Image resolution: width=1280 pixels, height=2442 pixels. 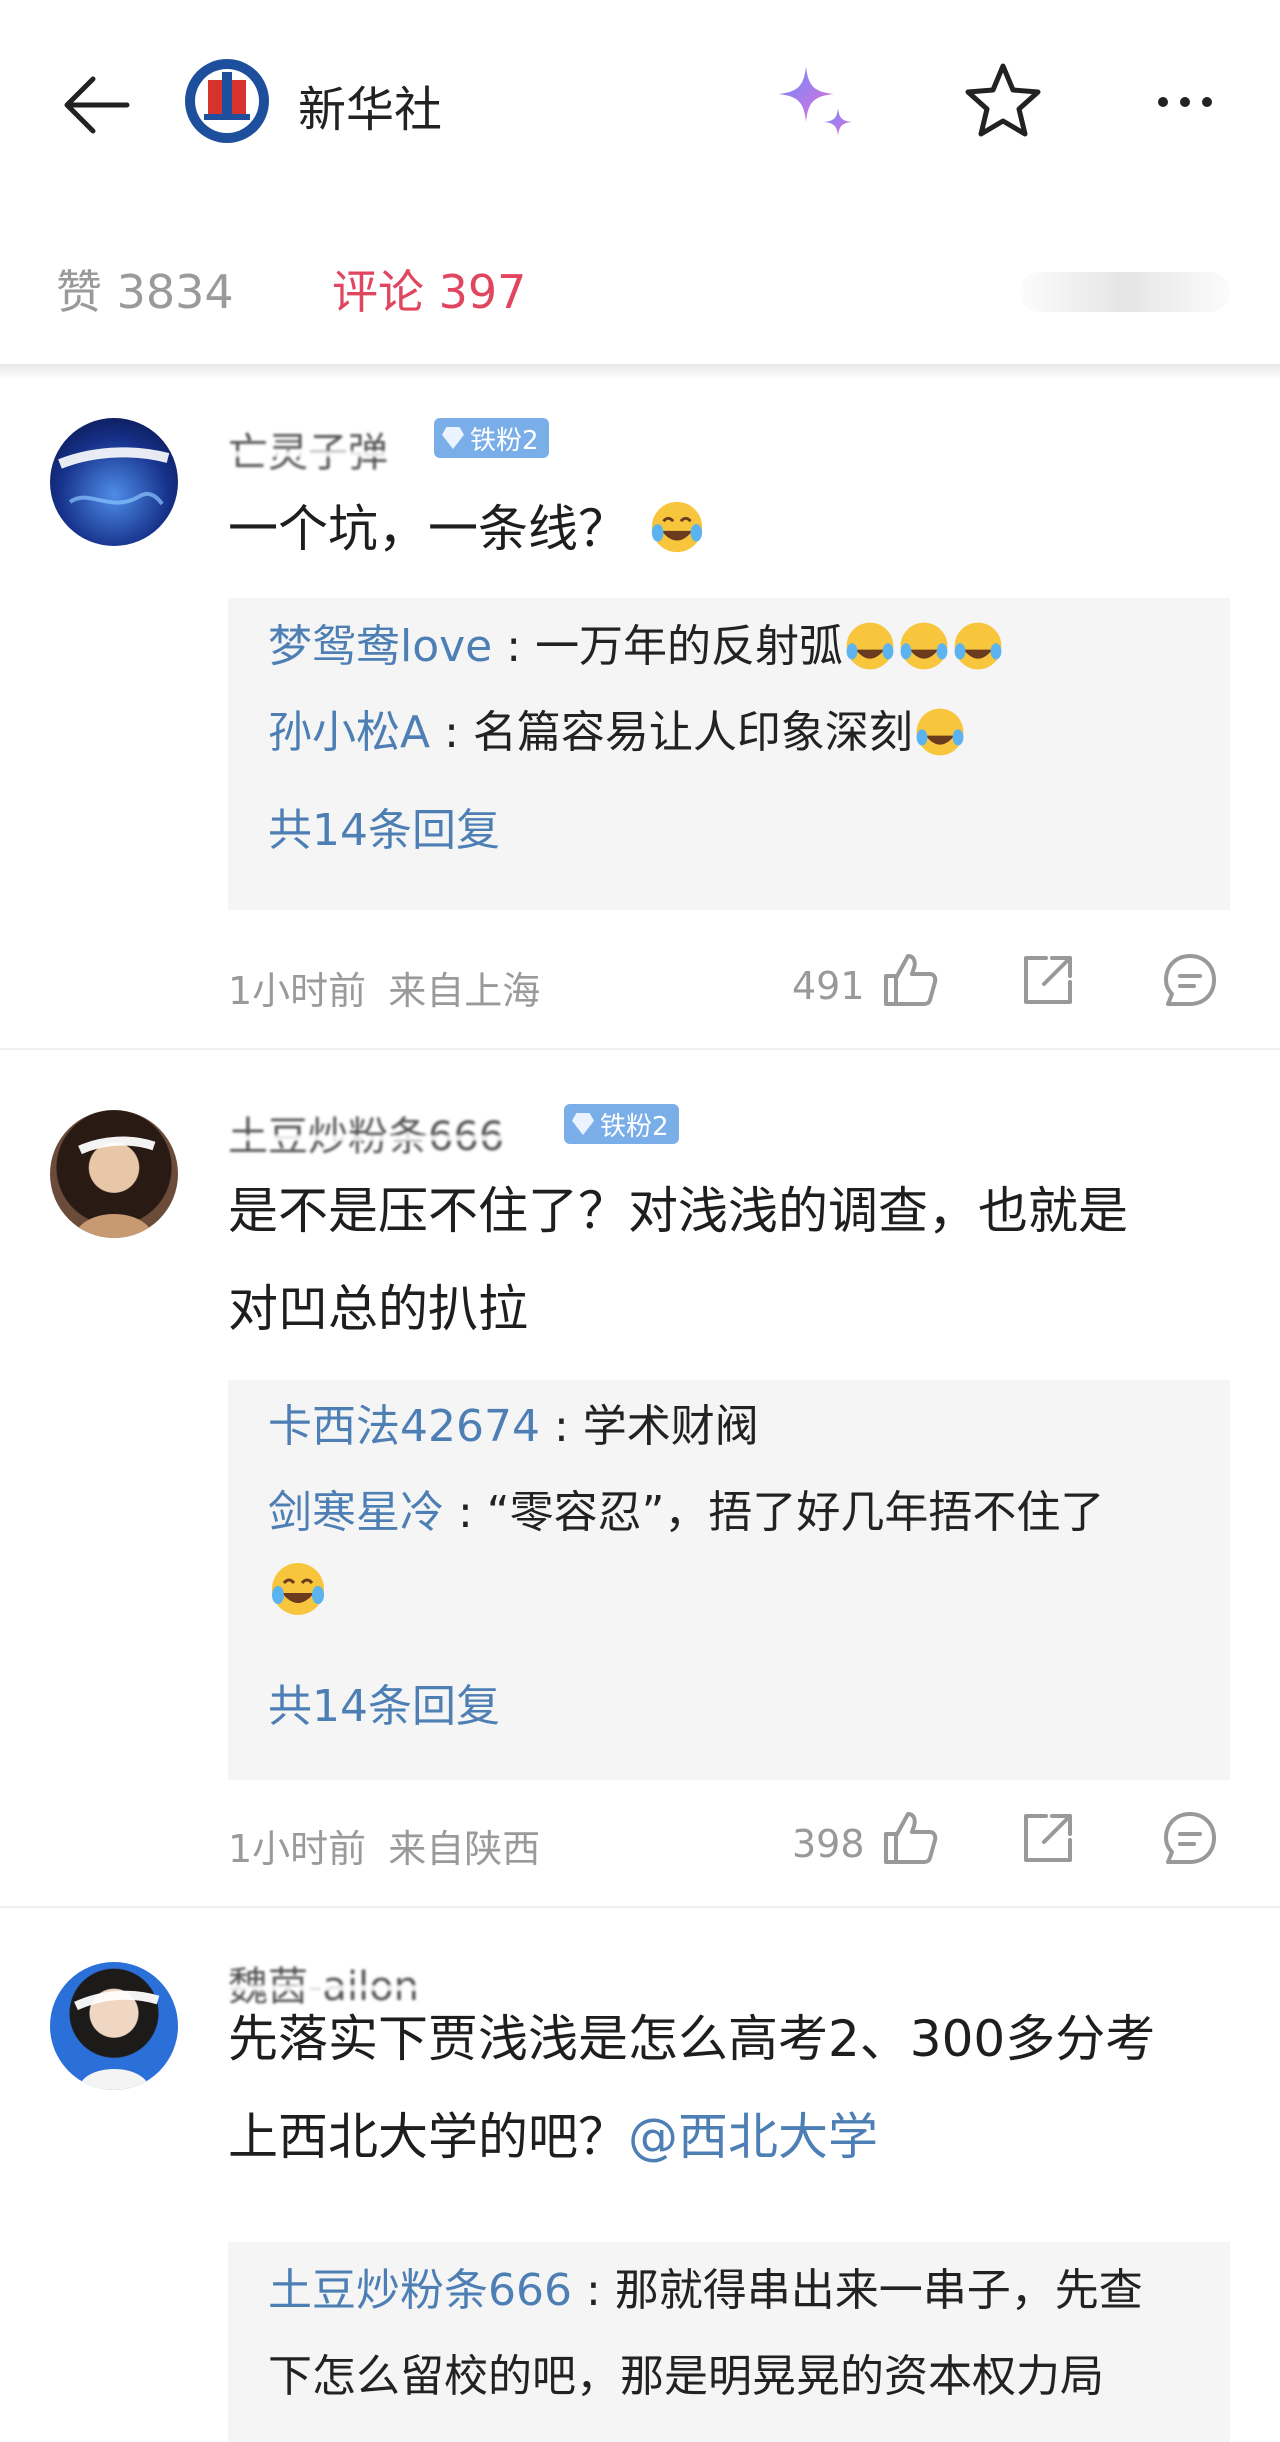 What do you see at coordinates (1125, 292) in the screenshot?
I see `blurred-control` at bounding box center [1125, 292].